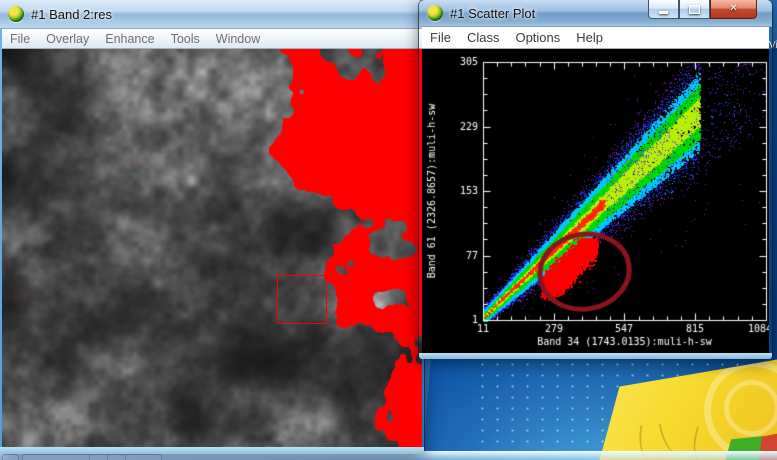 The height and width of the screenshot is (460, 777). Describe the element at coordinates (595, 13) in the screenshot. I see `scatter-window-titlebar: #1 Scatter Plot ✕` at that location.